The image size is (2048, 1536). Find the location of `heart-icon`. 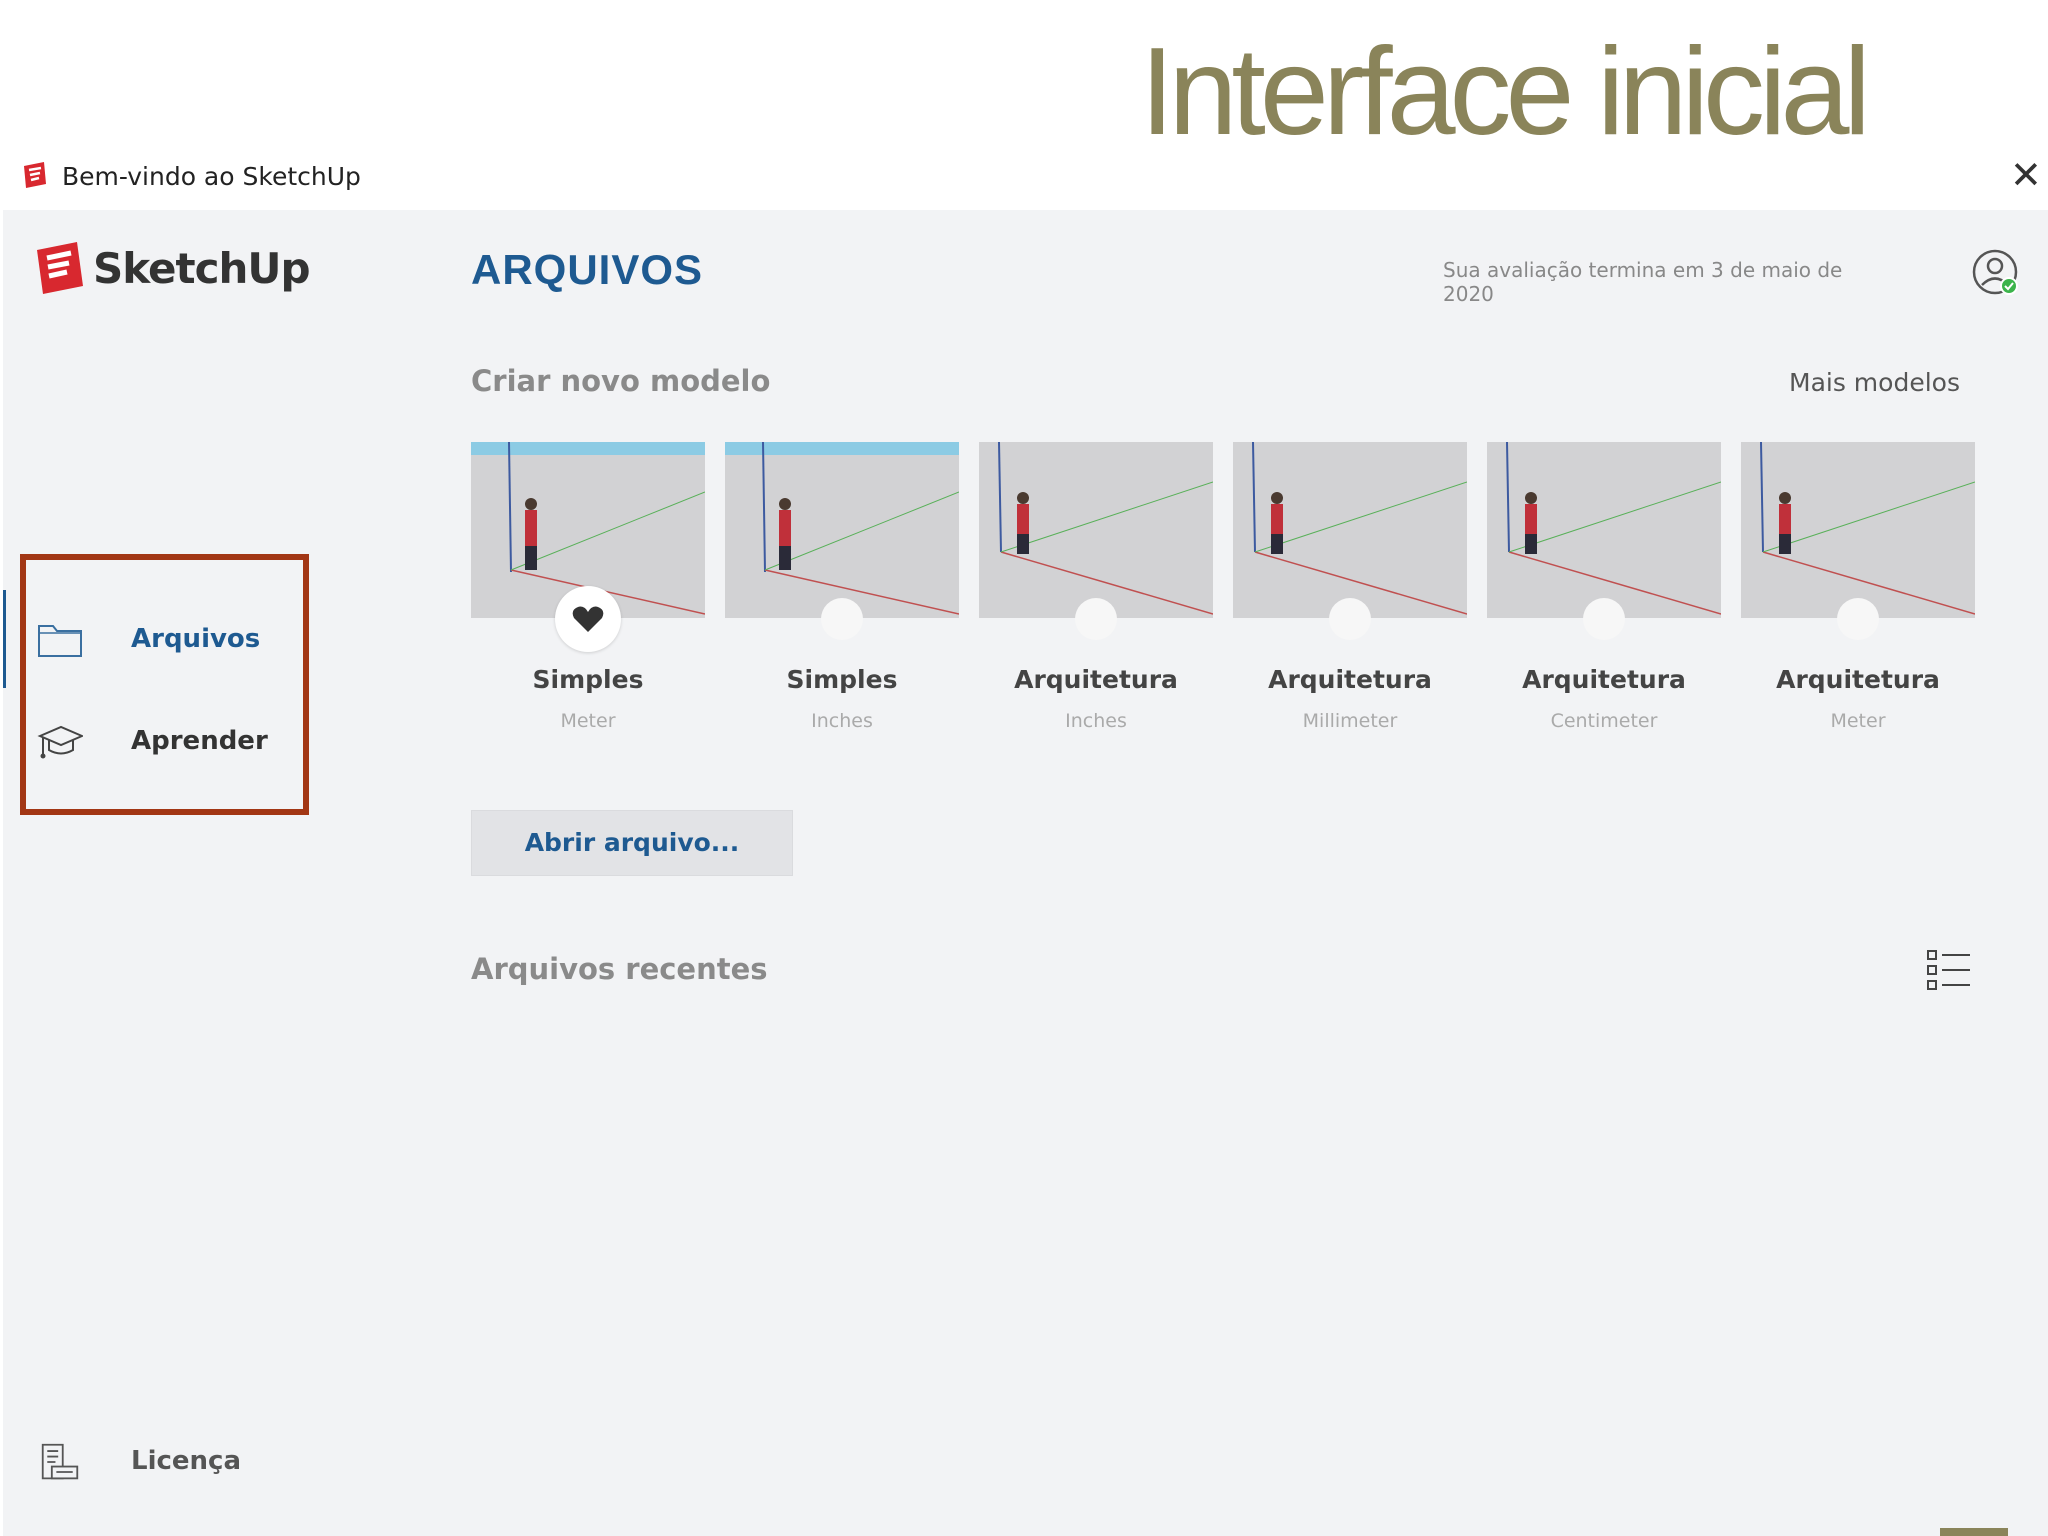

heart-icon is located at coordinates (588, 619).